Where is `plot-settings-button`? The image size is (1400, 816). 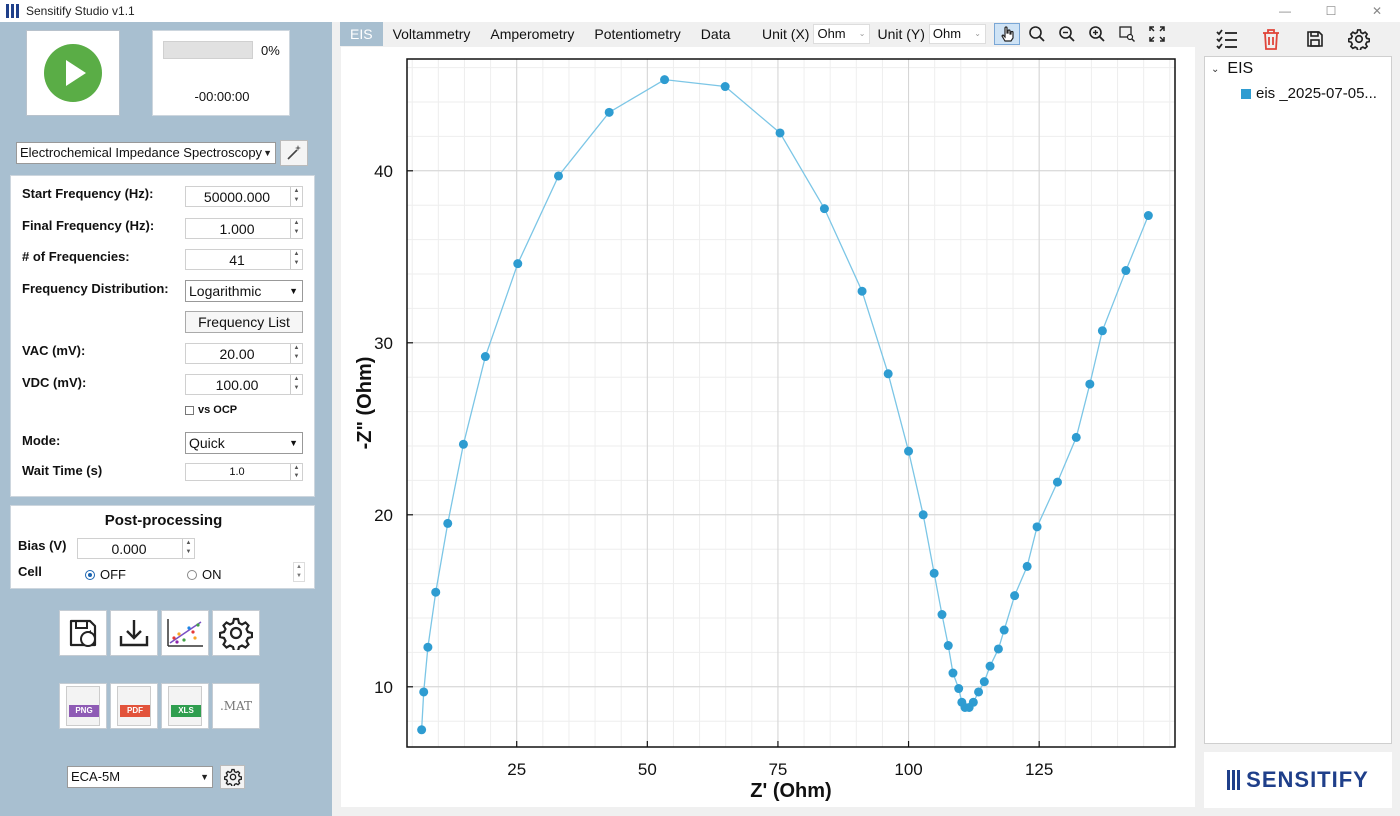 plot-settings-button is located at coordinates (185, 633).